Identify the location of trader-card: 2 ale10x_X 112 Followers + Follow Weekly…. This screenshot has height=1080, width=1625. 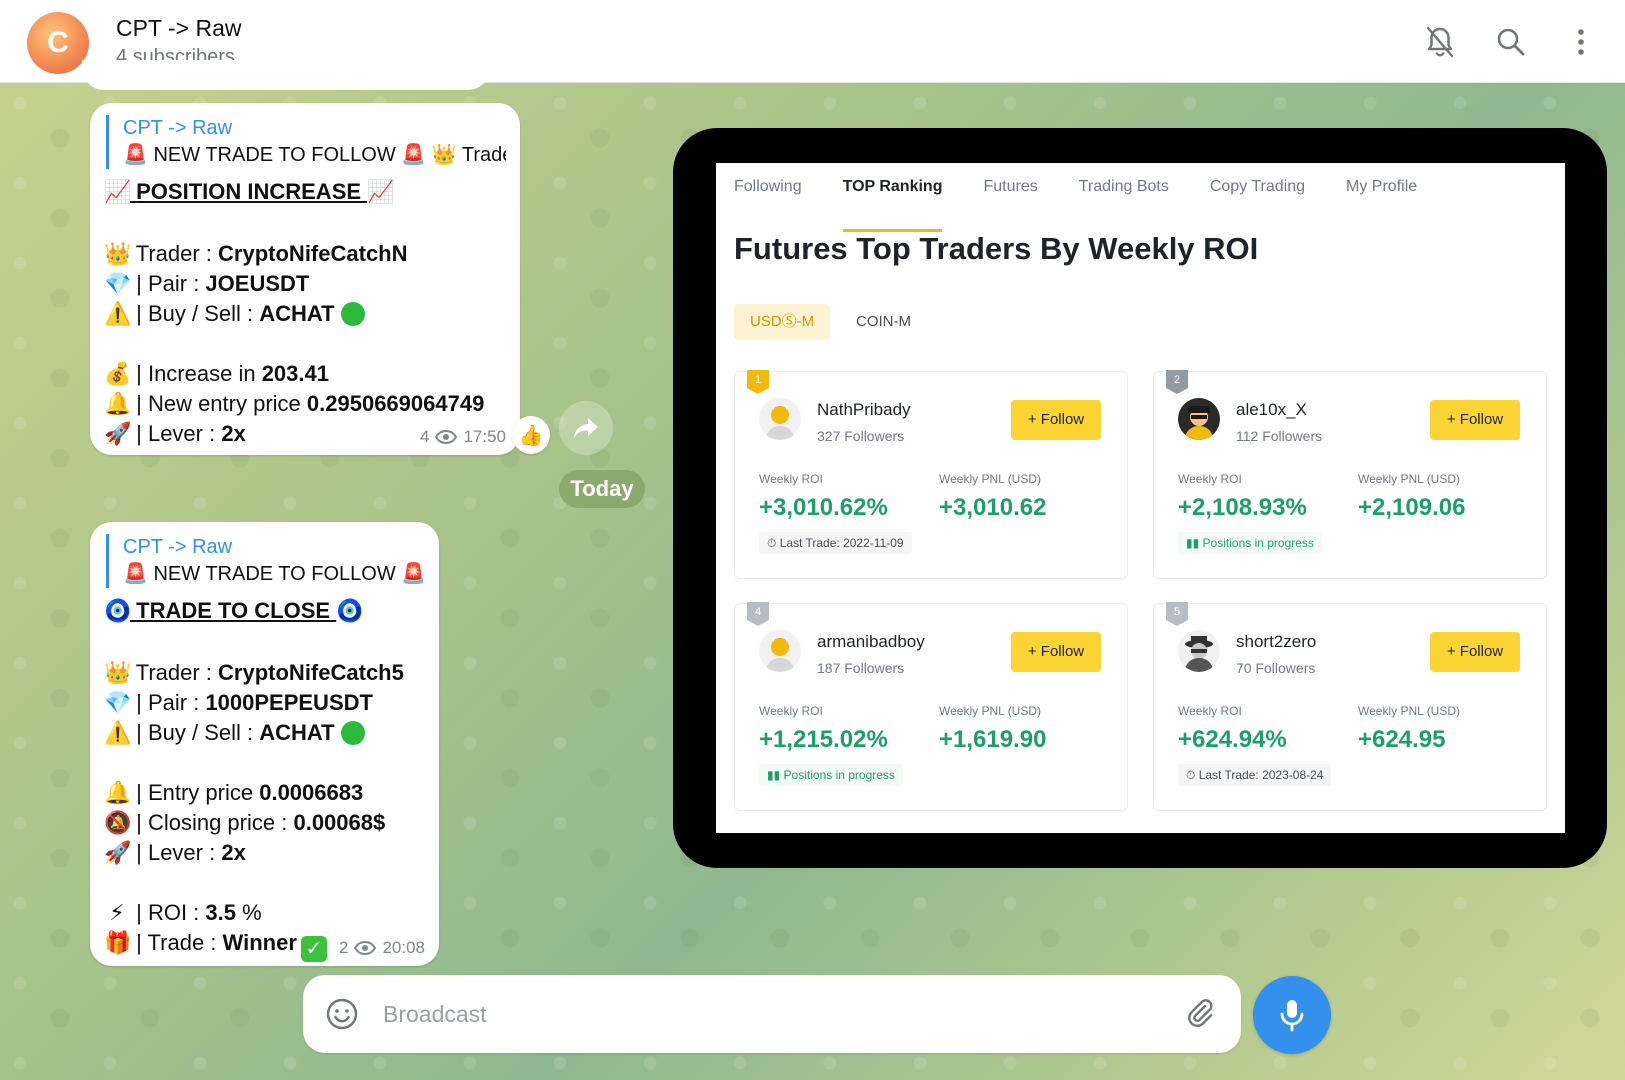
(1350, 474).